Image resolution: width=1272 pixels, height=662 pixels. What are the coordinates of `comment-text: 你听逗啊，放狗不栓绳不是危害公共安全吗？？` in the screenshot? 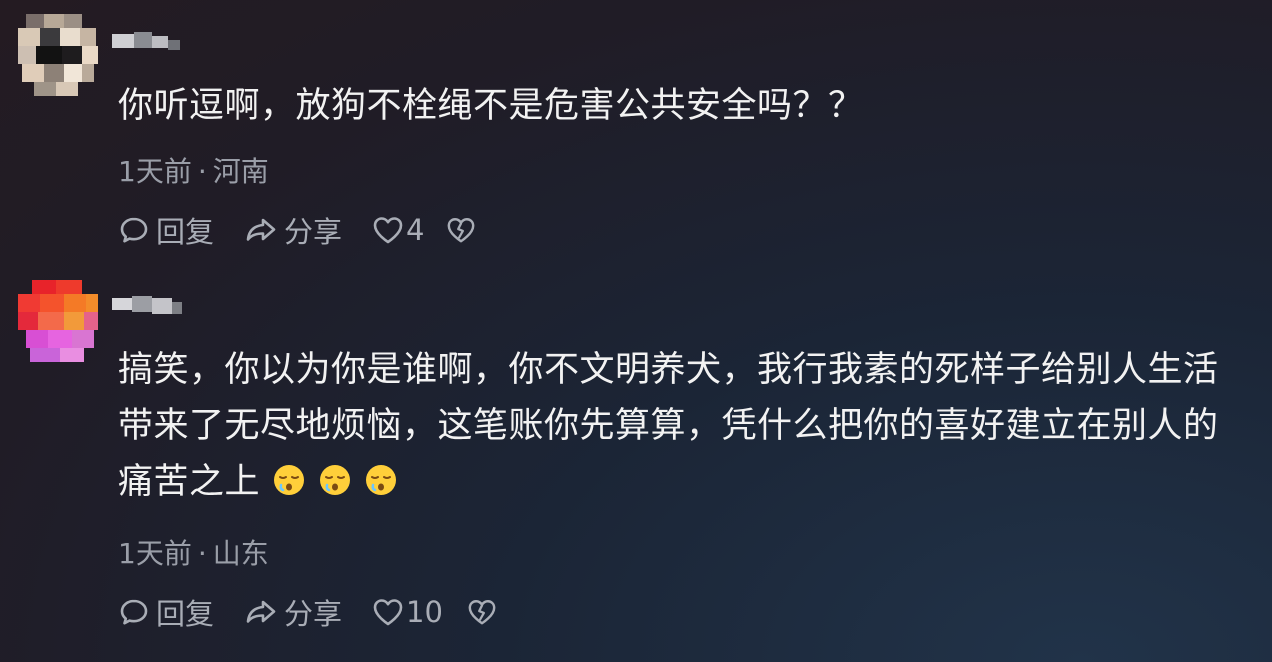 It's located at (491, 106).